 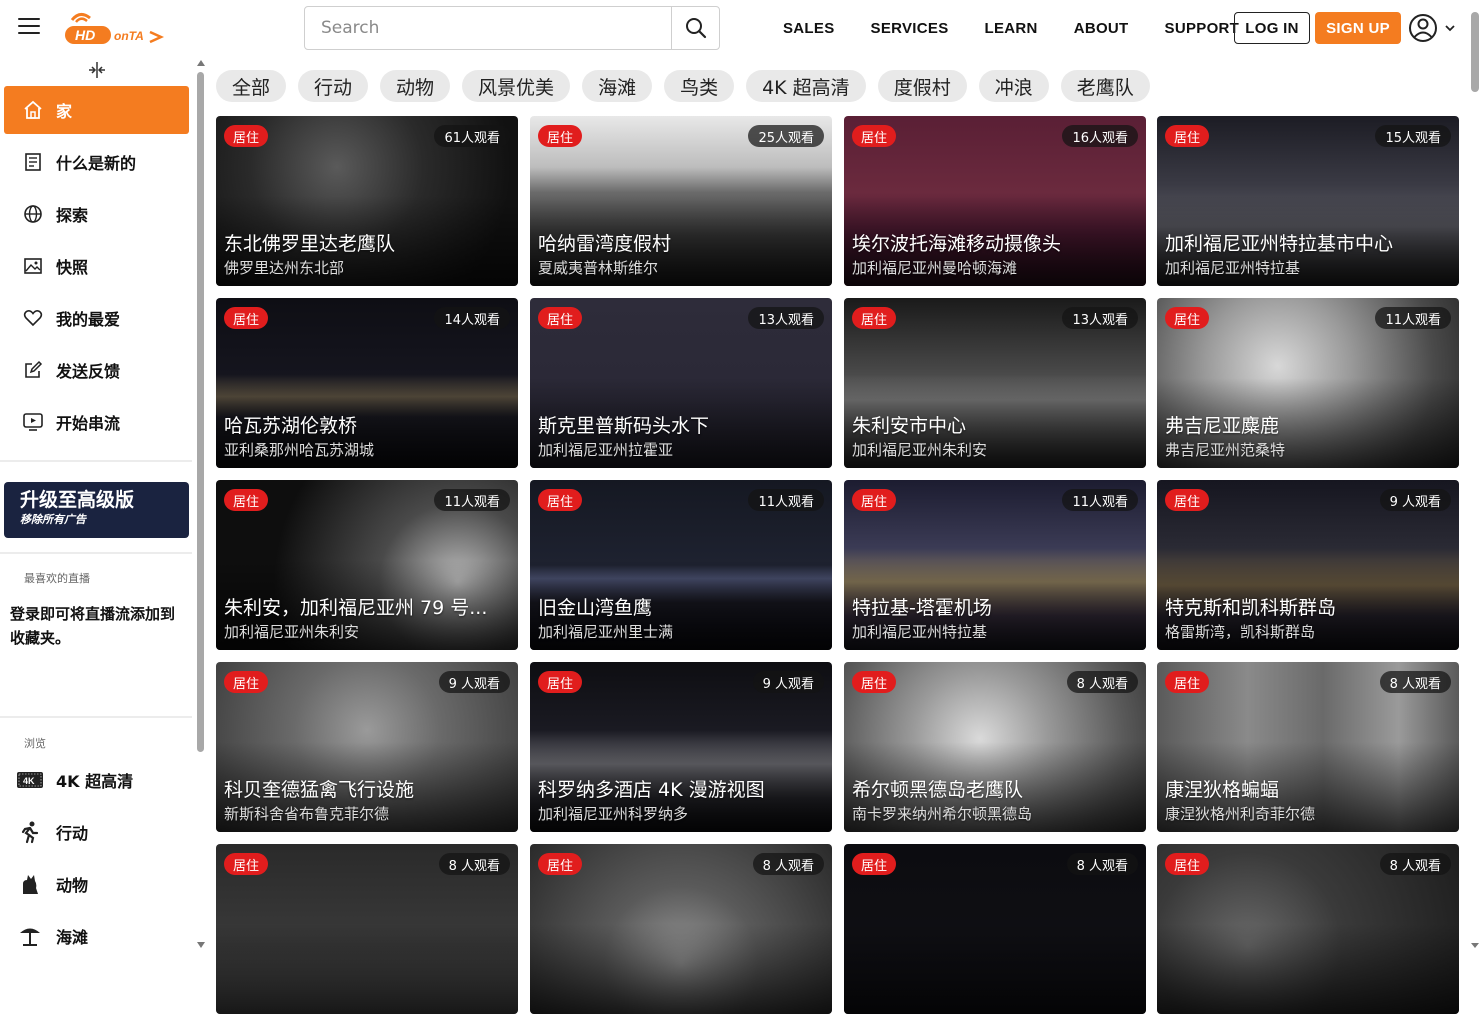 I want to click on chip-beach: 海滩, so click(x=617, y=86).